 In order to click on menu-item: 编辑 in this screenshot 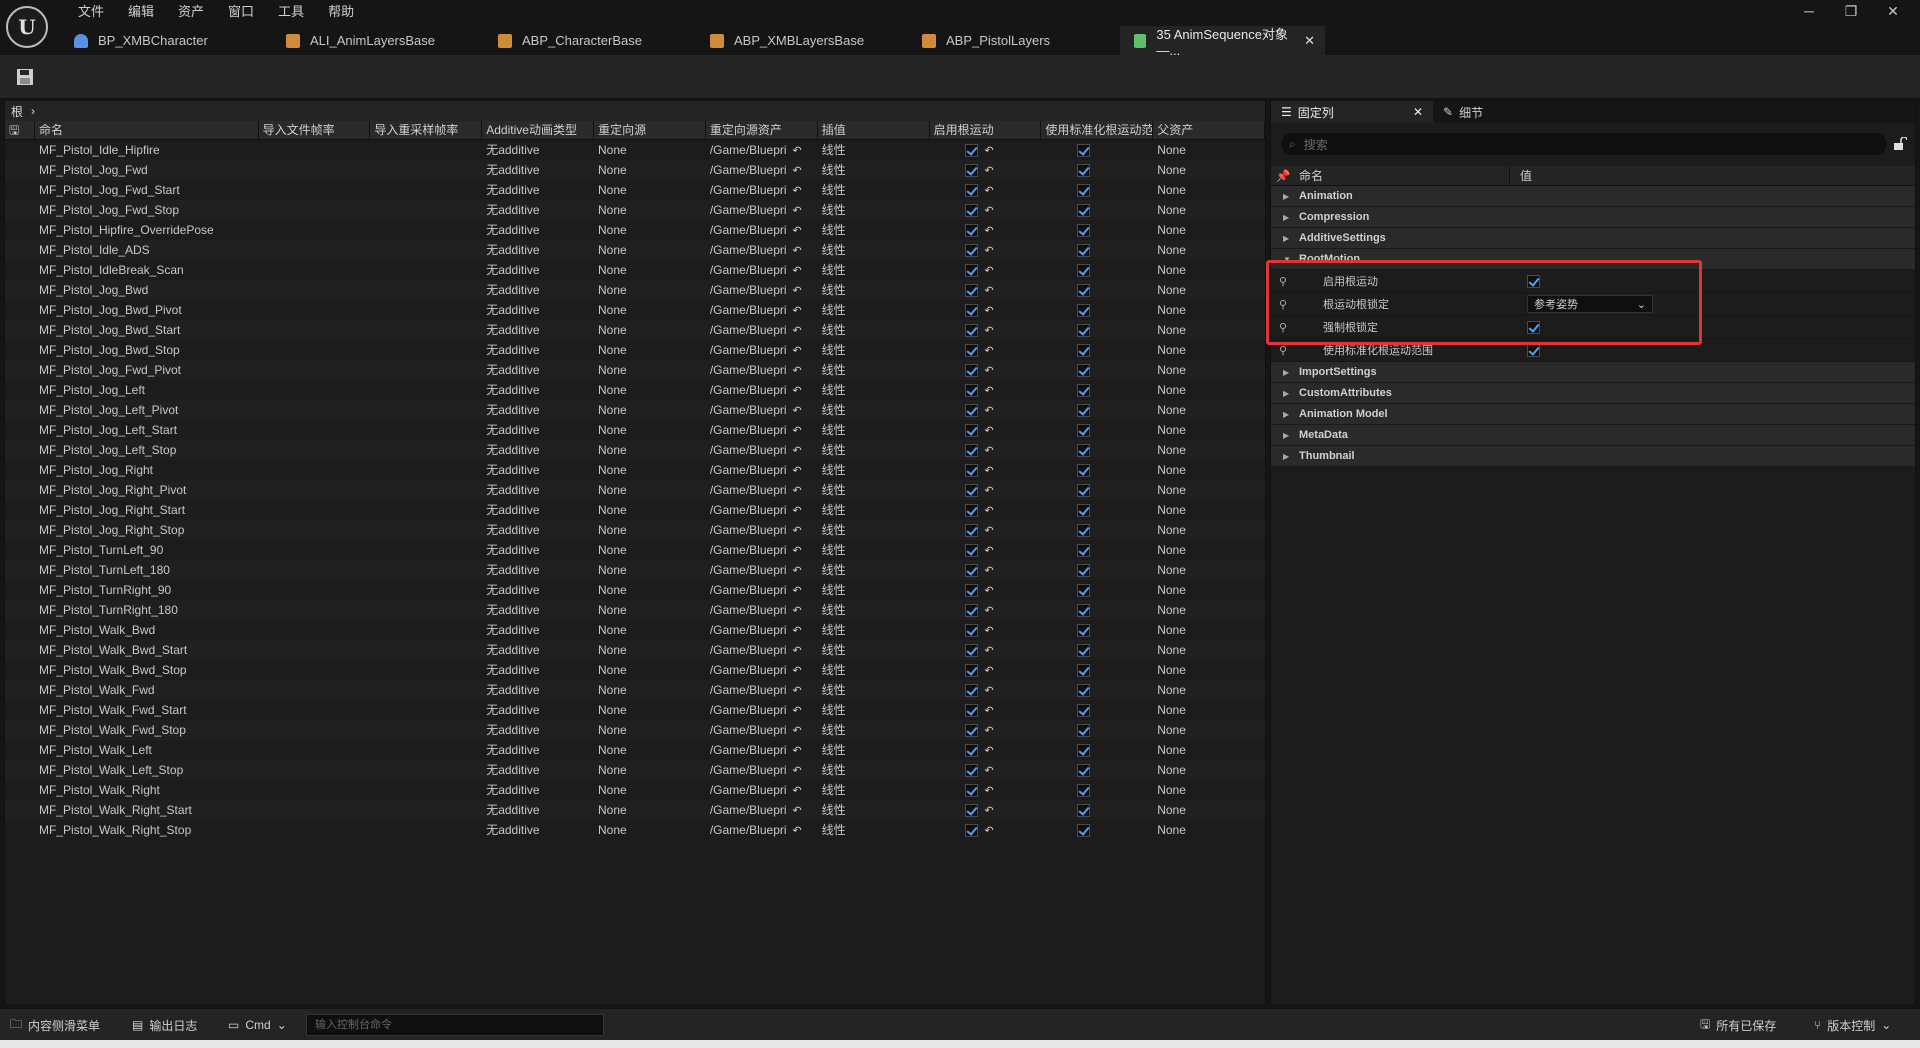, I will do `click(141, 12)`.